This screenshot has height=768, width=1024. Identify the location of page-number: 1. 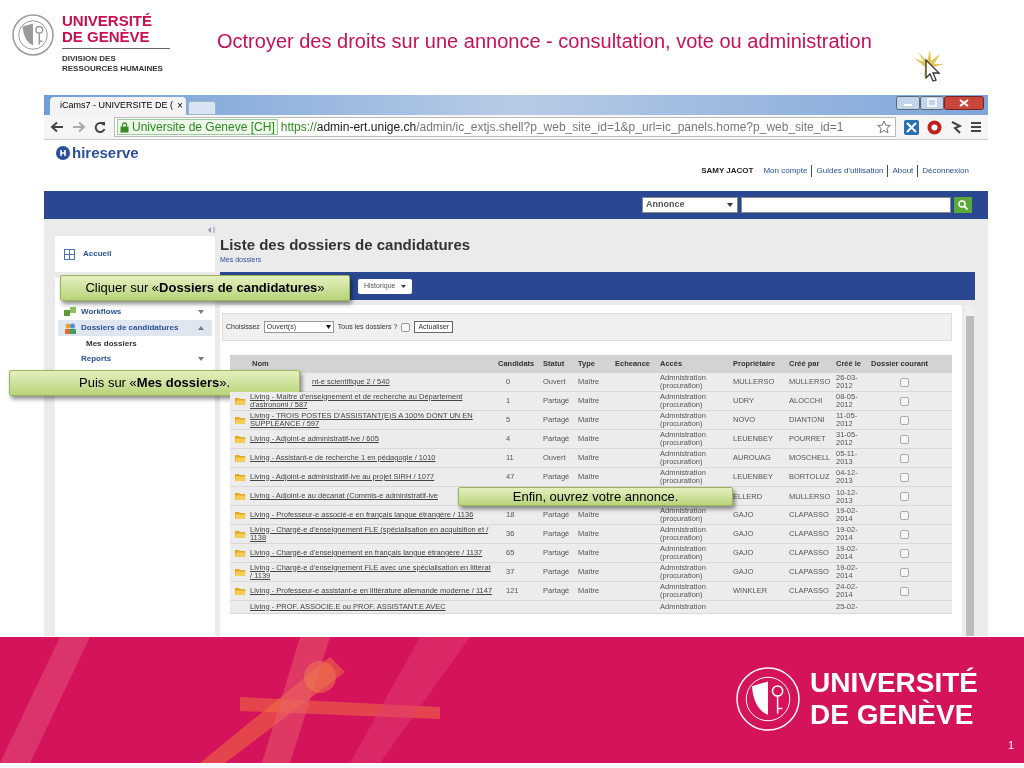
(1010, 745).